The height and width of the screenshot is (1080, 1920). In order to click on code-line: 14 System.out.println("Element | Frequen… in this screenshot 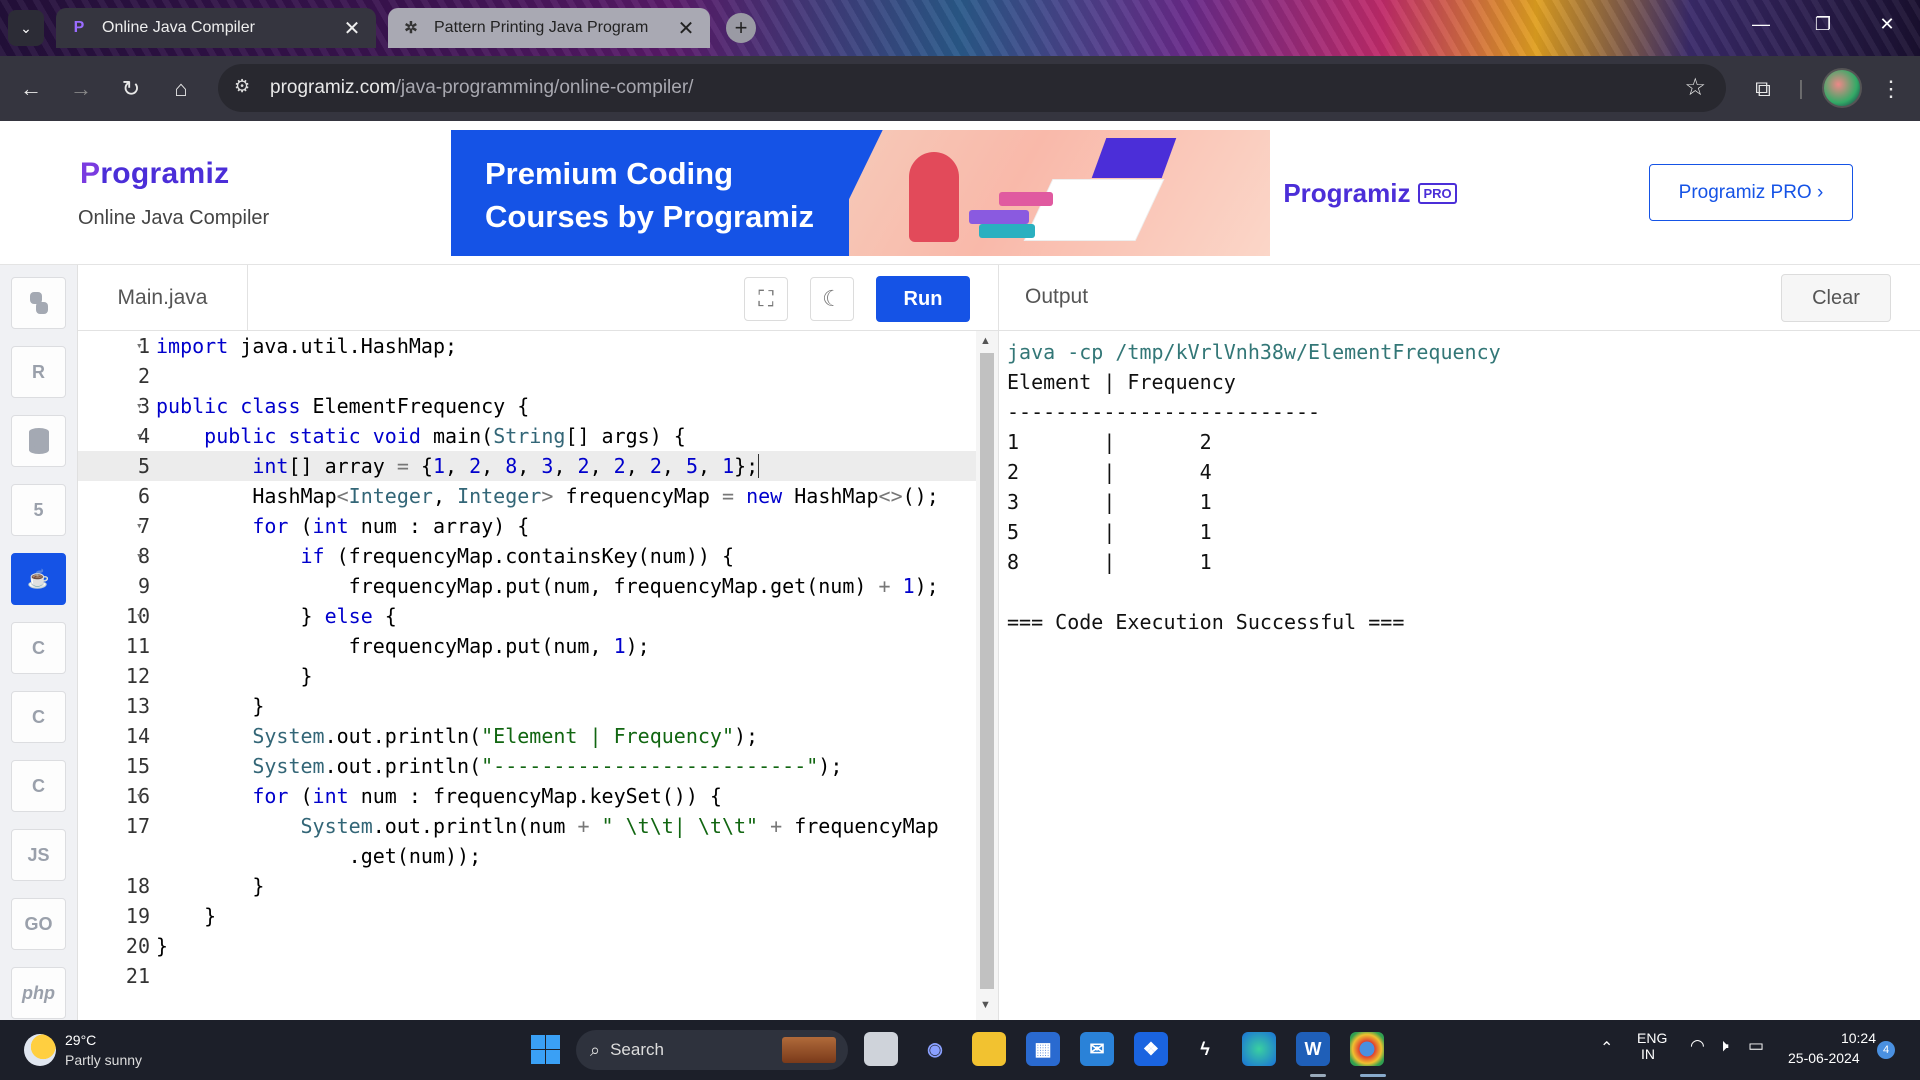, I will do `click(527, 736)`.